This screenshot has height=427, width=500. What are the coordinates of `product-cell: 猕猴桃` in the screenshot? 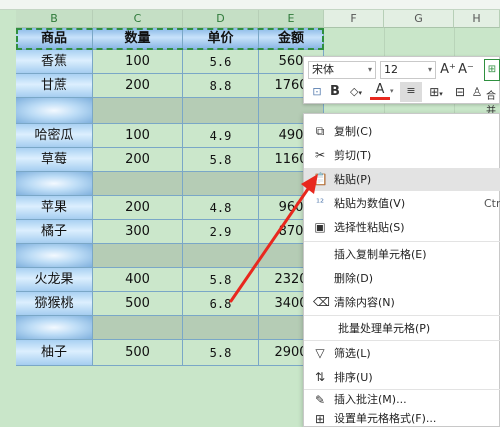 It's located at (54, 304).